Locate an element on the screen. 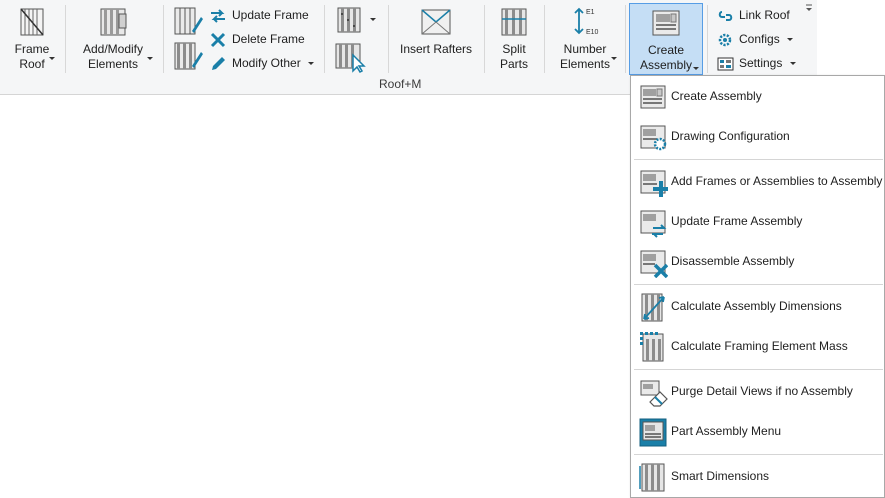  menu-item-add-frames: Add Frames or Assemblies to Assembly is located at coordinates (758, 182).